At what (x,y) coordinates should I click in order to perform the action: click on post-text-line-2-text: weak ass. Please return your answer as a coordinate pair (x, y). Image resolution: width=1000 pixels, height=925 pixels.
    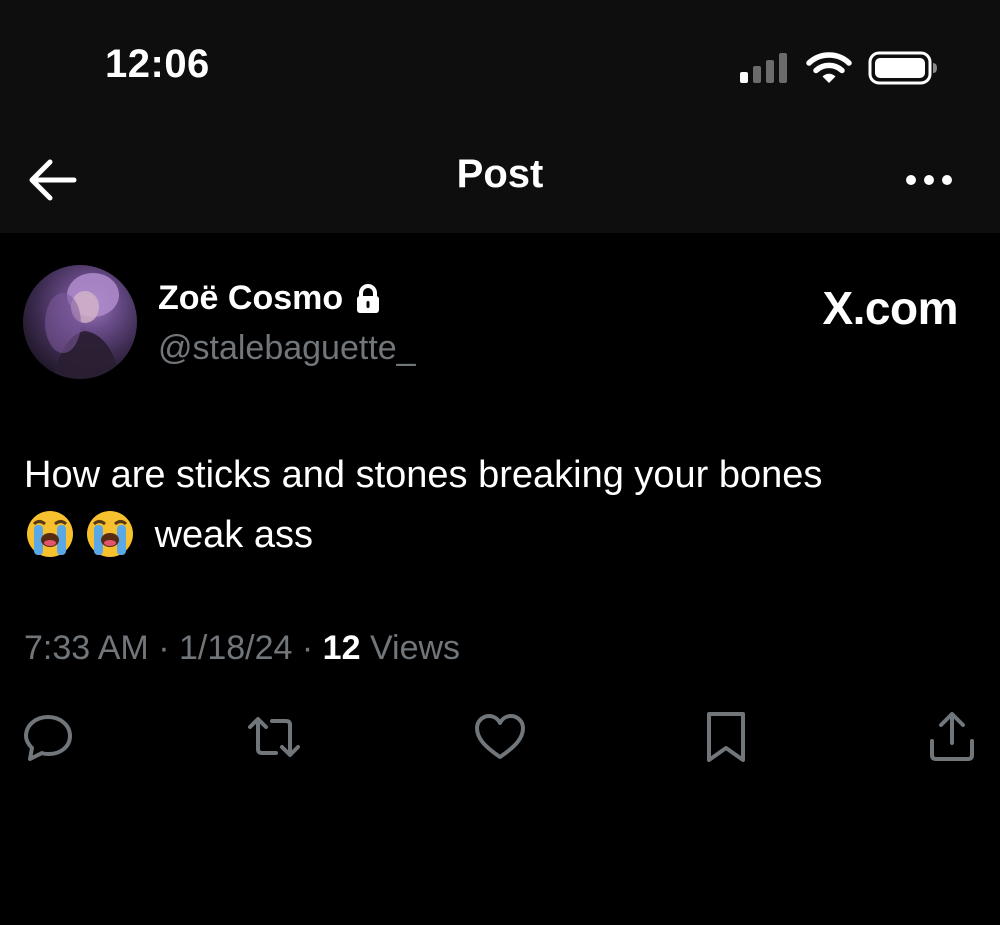
    Looking at the image, I should click on (233, 535).